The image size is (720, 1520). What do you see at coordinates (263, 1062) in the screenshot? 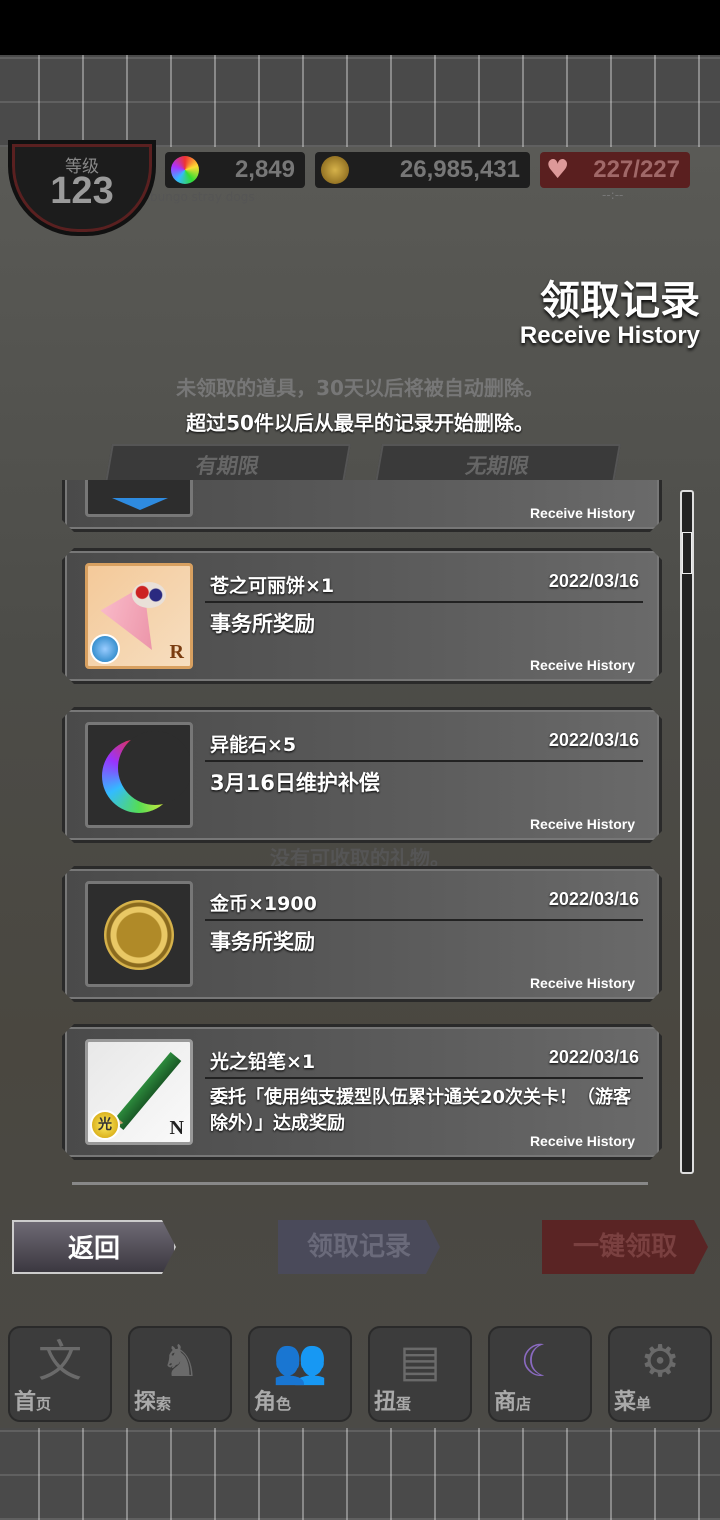
I see `item-name: 光之铅笔×1` at bounding box center [263, 1062].